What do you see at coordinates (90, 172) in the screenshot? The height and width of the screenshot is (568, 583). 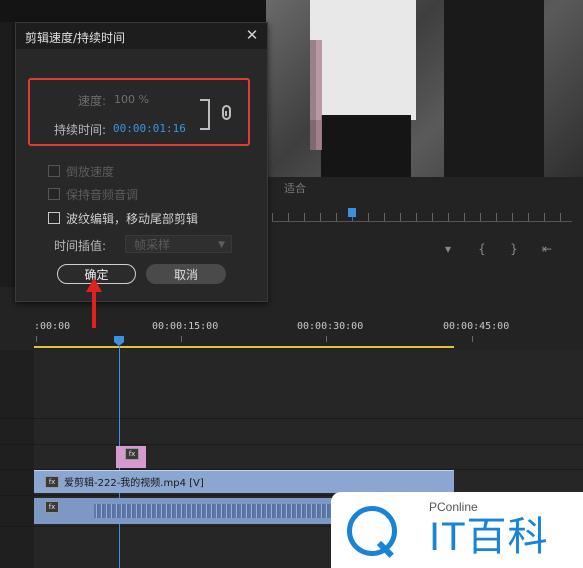 I see `reverse-speed-label: 倒放速度` at bounding box center [90, 172].